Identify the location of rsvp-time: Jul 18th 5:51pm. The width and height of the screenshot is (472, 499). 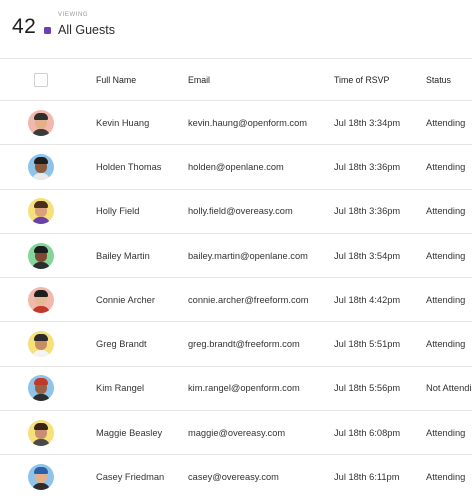
(367, 344).